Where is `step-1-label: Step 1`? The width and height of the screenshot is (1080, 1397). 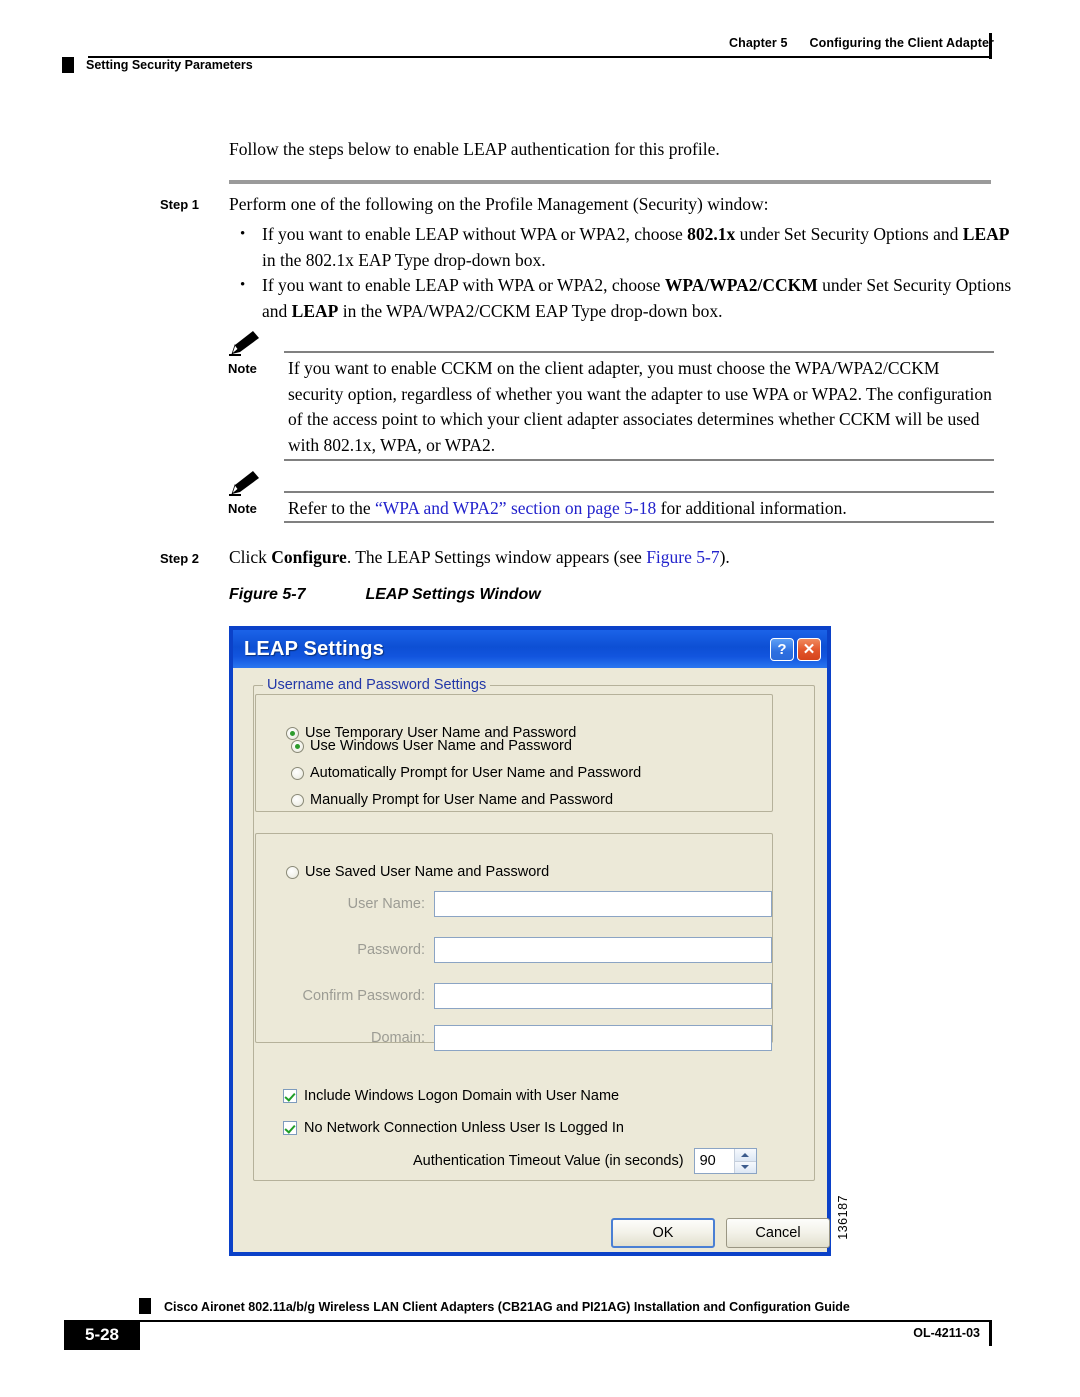 step-1-label: Step 1 is located at coordinates (180, 204).